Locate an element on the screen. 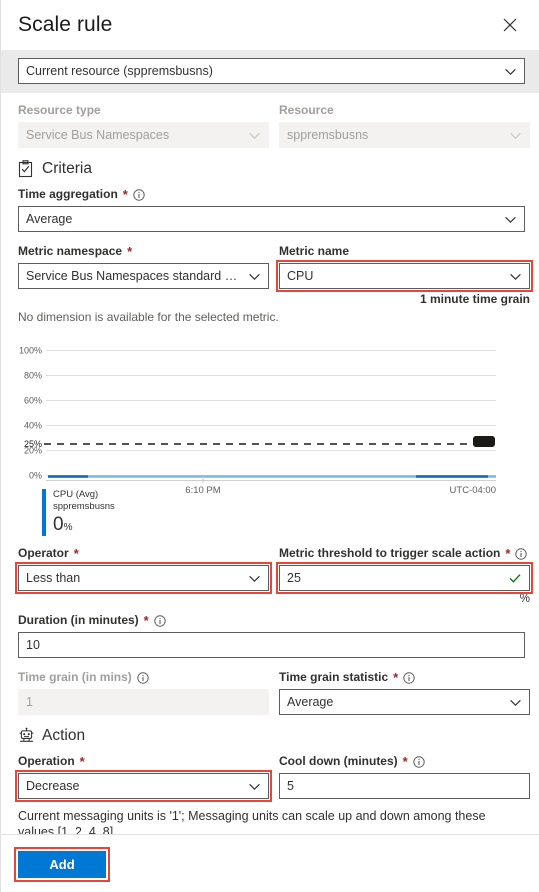 The width and height of the screenshot is (539, 892). metric-threshold-unit: % is located at coordinates (524, 599).